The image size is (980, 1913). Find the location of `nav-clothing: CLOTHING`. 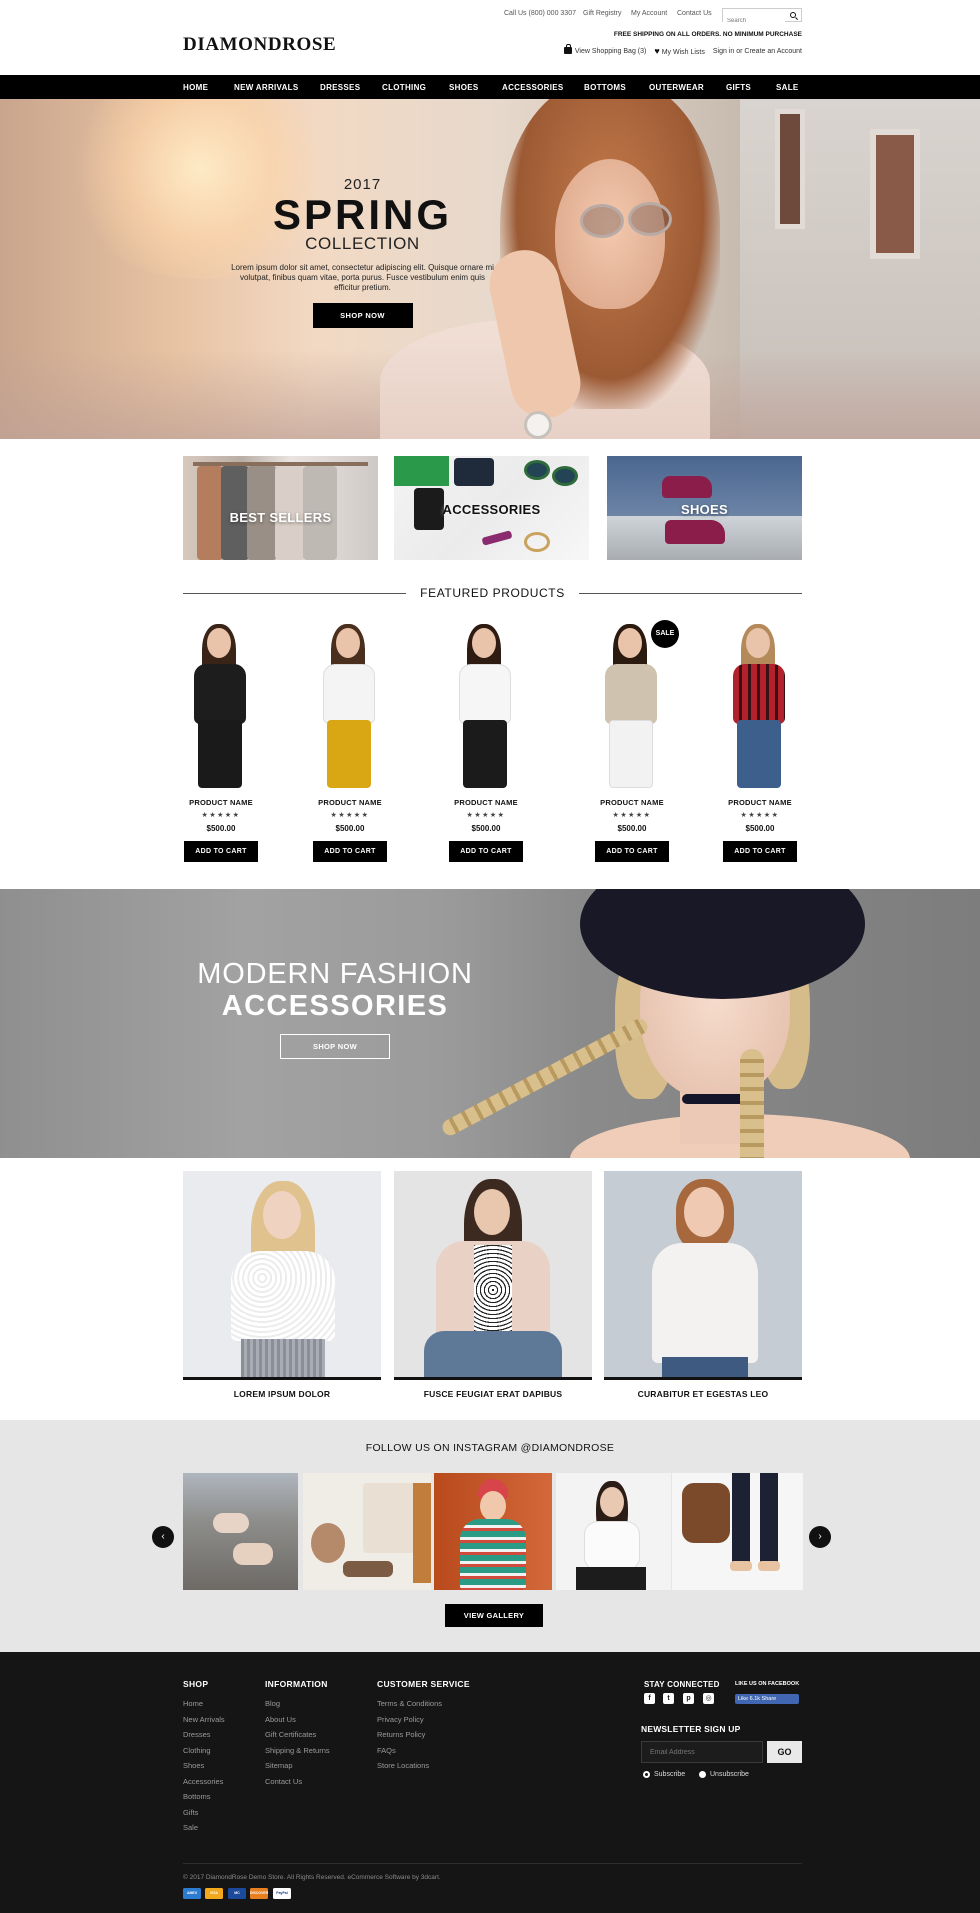

nav-clothing: CLOTHING is located at coordinates (404, 87).